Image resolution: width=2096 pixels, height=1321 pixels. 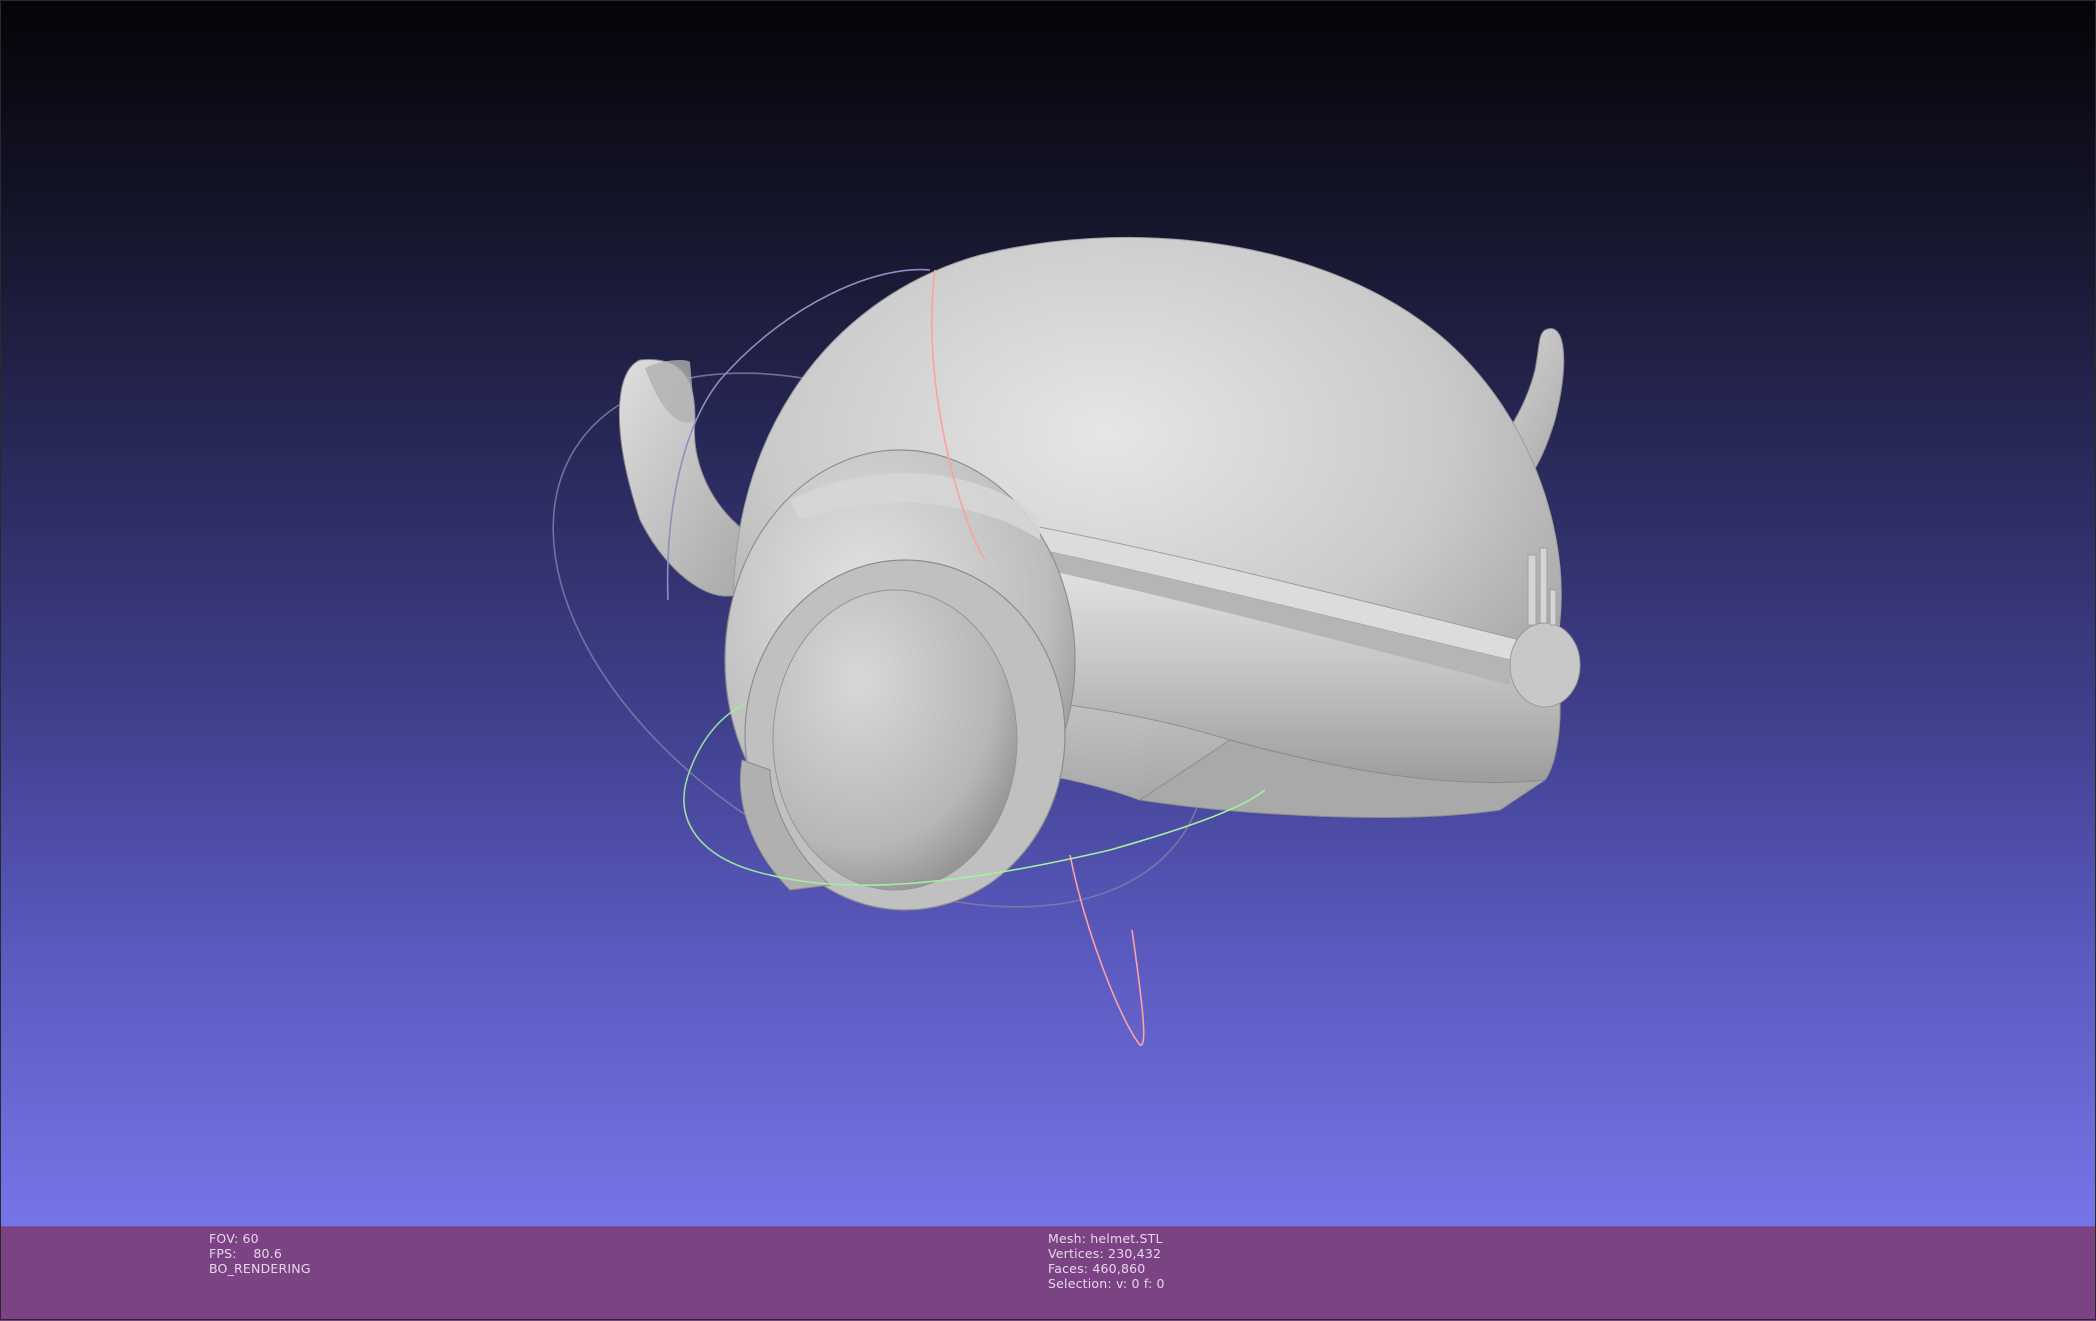 What do you see at coordinates (1097, 1268) in the screenshot?
I see `faces-label: Faces: 460,860` at bounding box center [1097, 1268].